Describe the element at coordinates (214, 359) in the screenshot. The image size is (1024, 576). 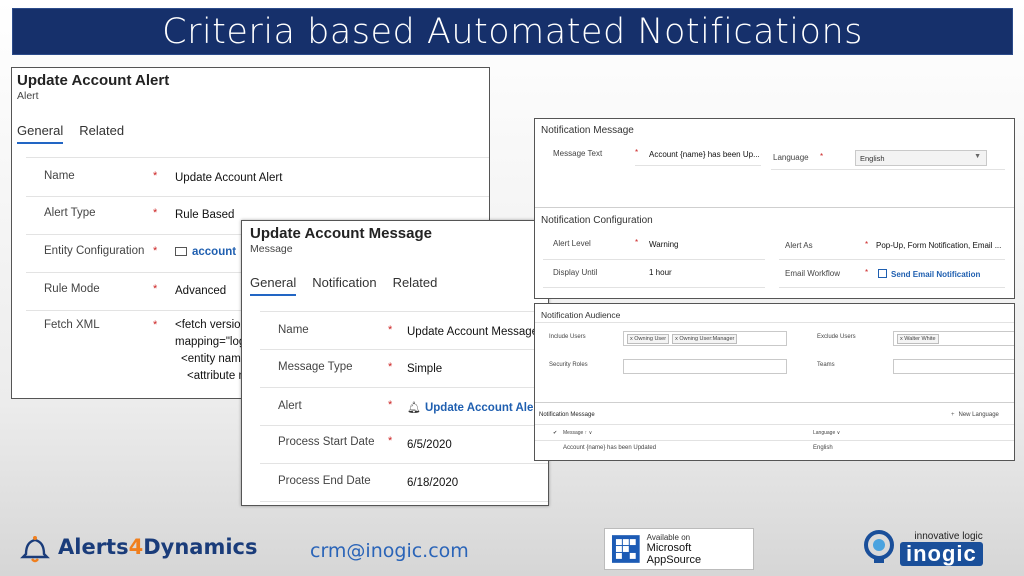
I see `fetch-xml-line: <entity name` at that location.